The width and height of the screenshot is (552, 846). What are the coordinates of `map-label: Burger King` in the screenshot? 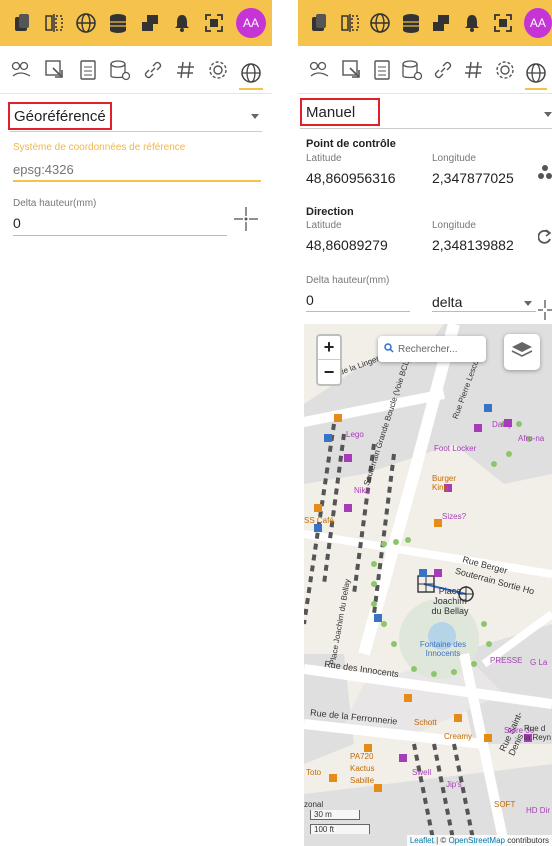 It's located at (444, 483).